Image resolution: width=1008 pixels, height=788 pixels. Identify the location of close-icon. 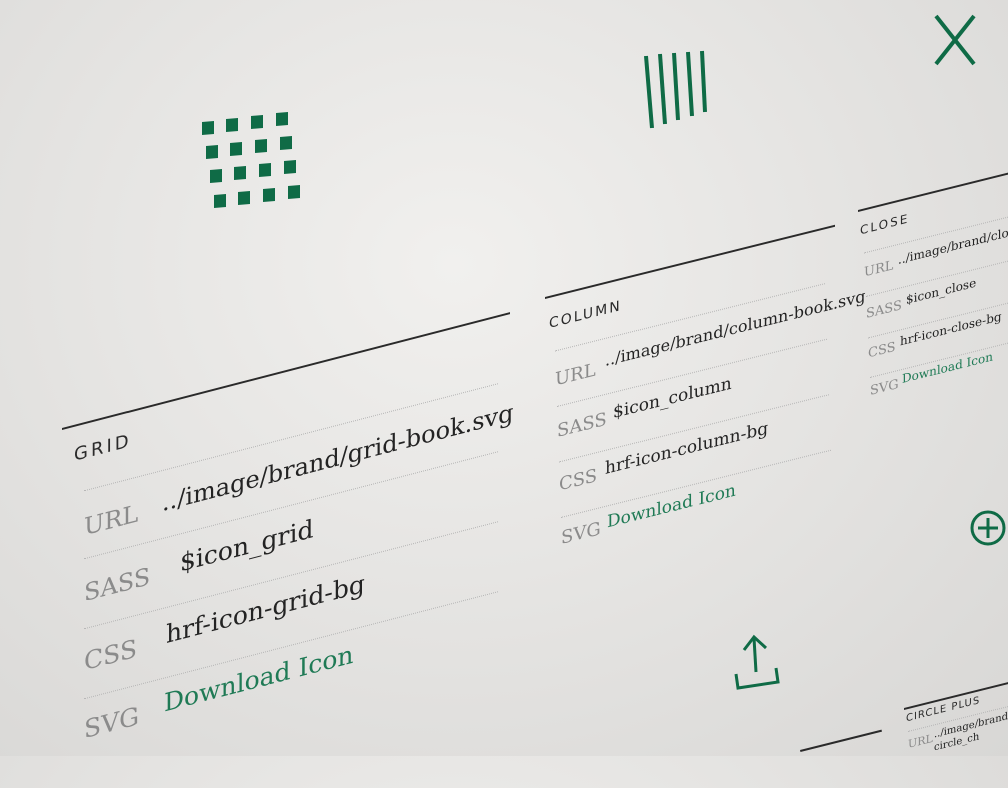
(955, 40).